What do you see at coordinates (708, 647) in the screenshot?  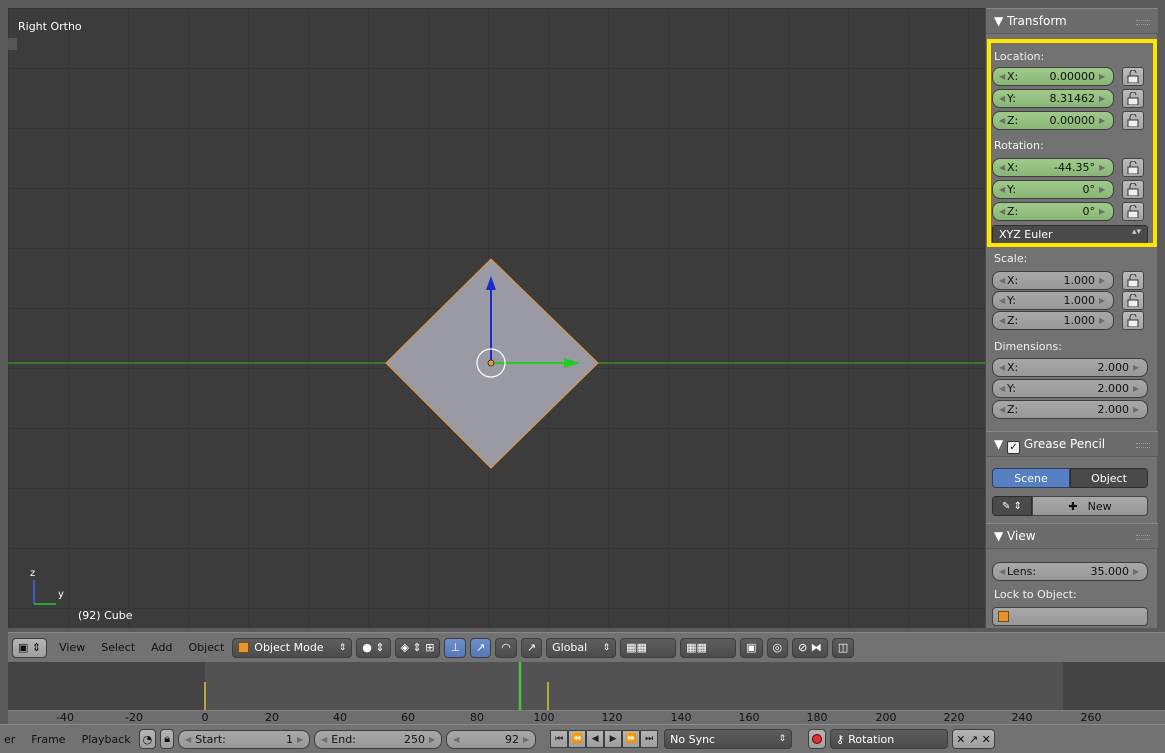 I see `layers-grid-2: ▦▦` at bounding box center [708, 647].